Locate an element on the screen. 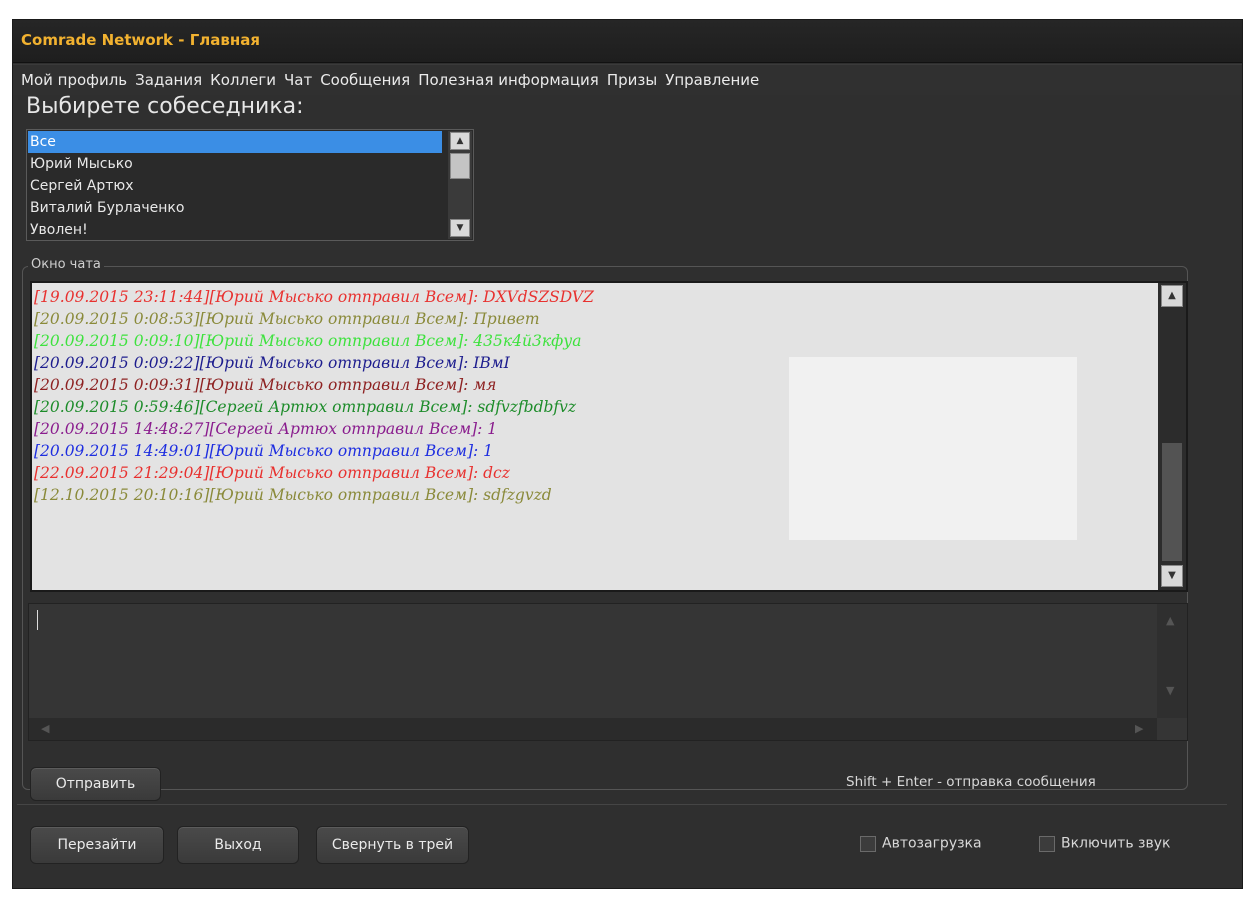 This screenshot has width=1243, height=911. chat-log-scrollbar: ▲ ▼ is located at coordinates (1172, 436).